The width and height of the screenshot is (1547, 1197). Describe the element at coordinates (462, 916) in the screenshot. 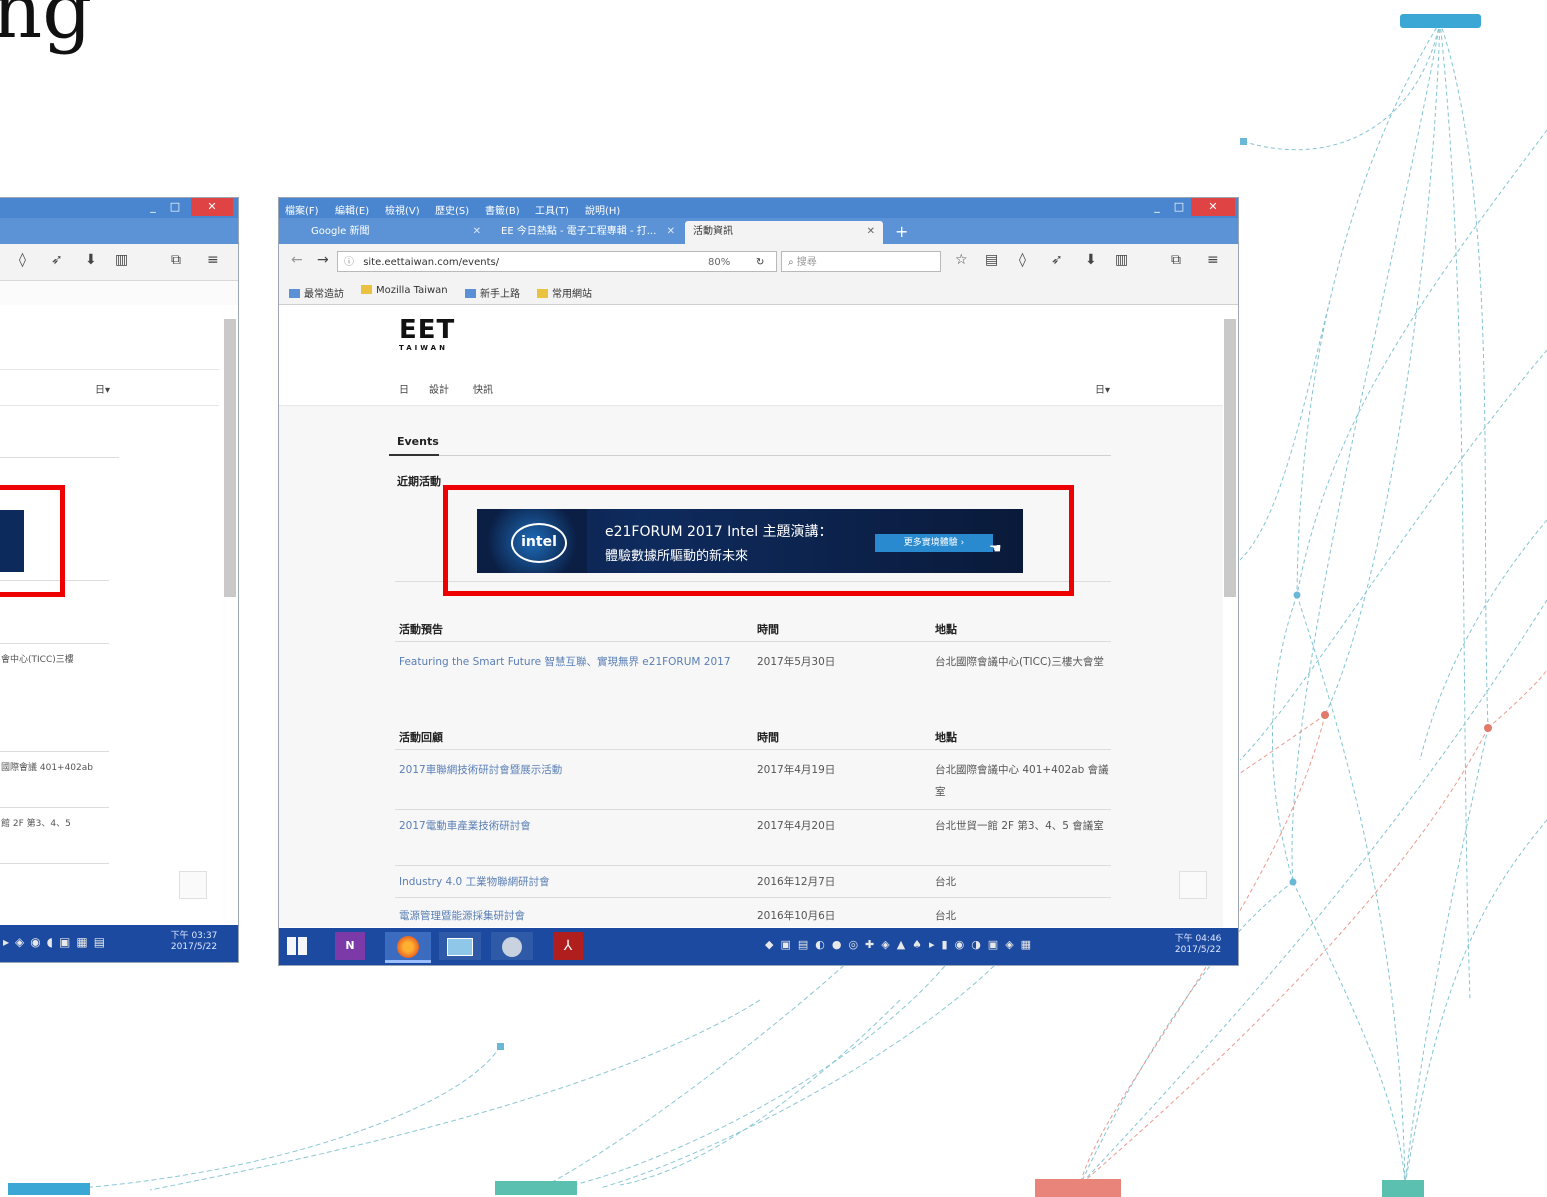

I see `past-row-4-title: 電源管理暨能源採集研討會` at that location.